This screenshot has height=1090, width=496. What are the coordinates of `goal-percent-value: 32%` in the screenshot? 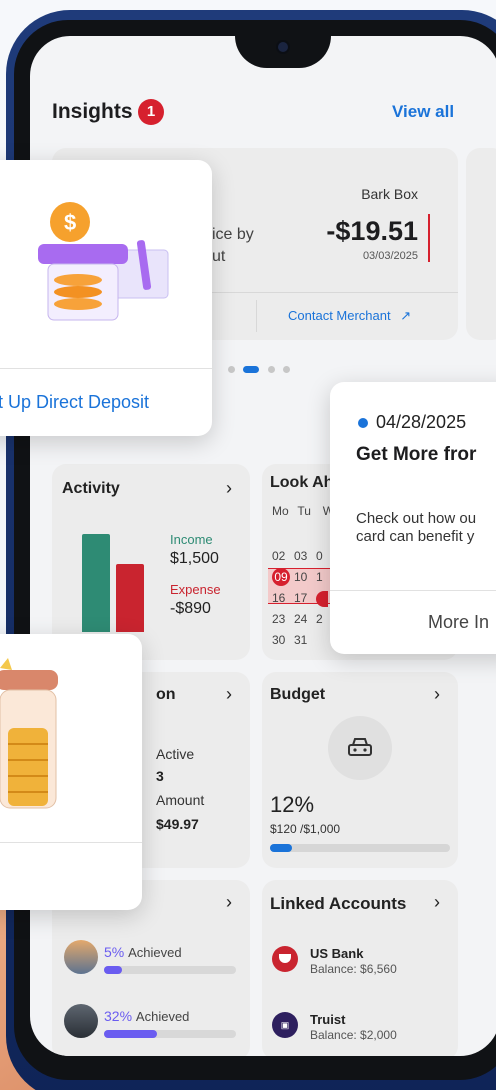 It's located at (118, 1016).